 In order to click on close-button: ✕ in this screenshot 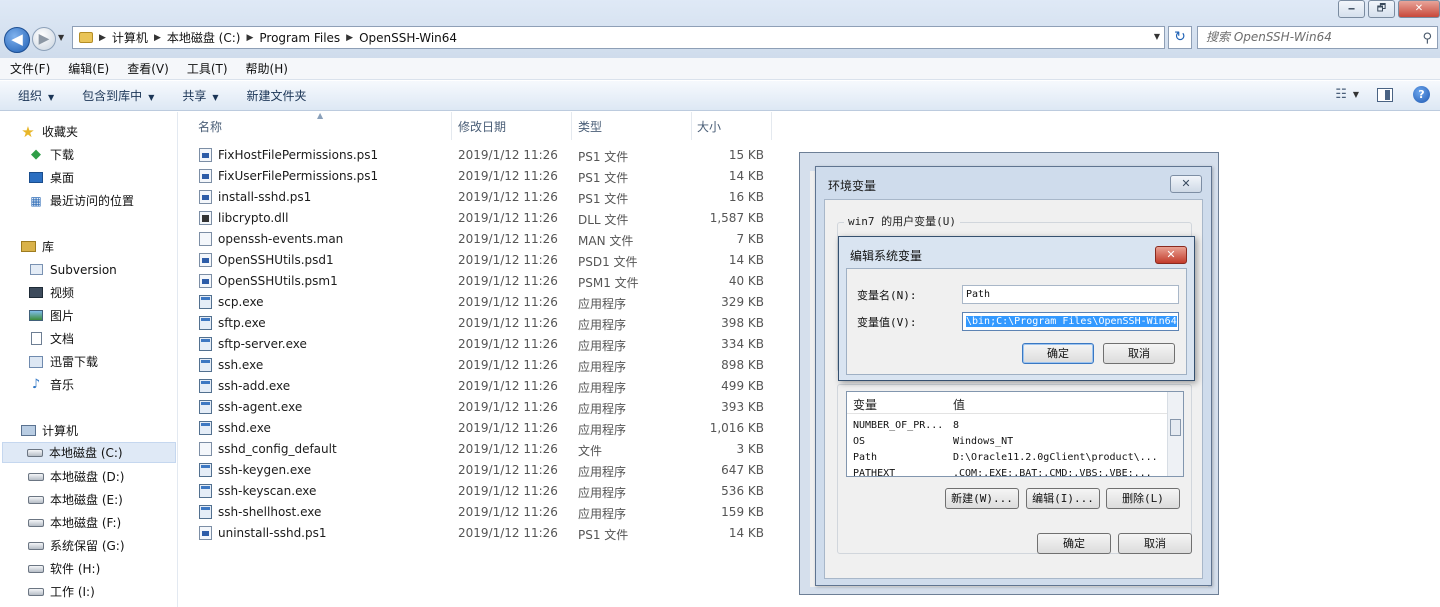, I will do `click(1419, 9)`.